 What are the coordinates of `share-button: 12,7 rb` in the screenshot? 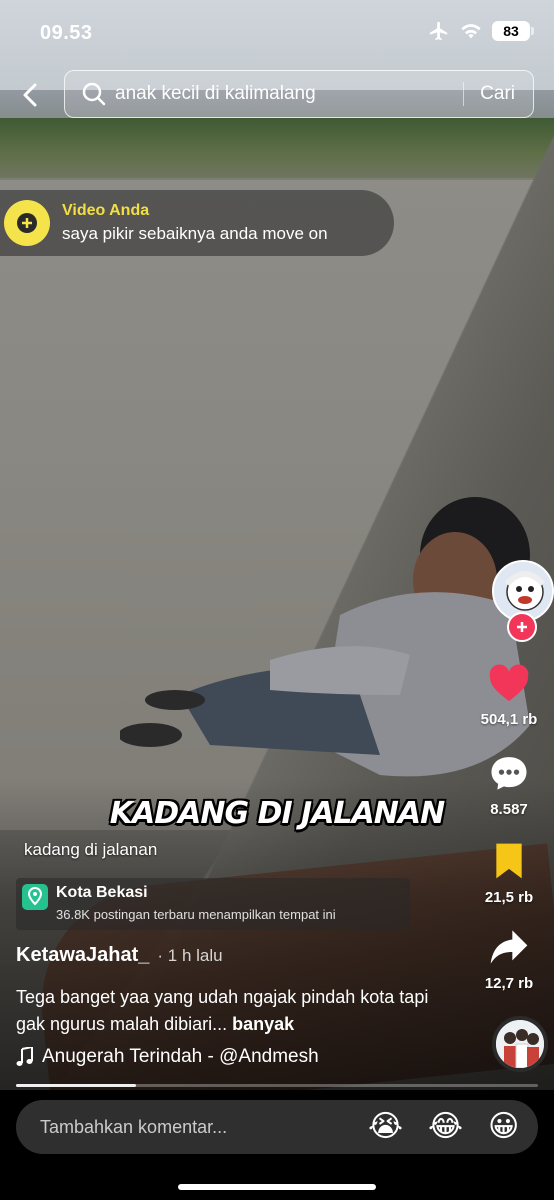 It's located at (509, 960).